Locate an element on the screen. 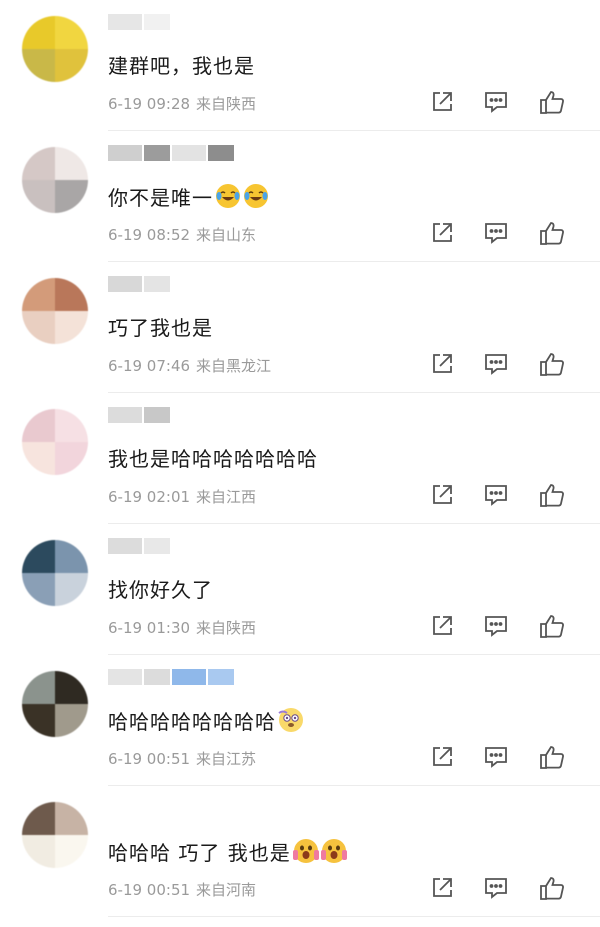 Image resolution: width=600 pixels, height=927 pixels. comment-meta: 6-19 07:46 来自黑龙江 is located at coordinates (189, 365).